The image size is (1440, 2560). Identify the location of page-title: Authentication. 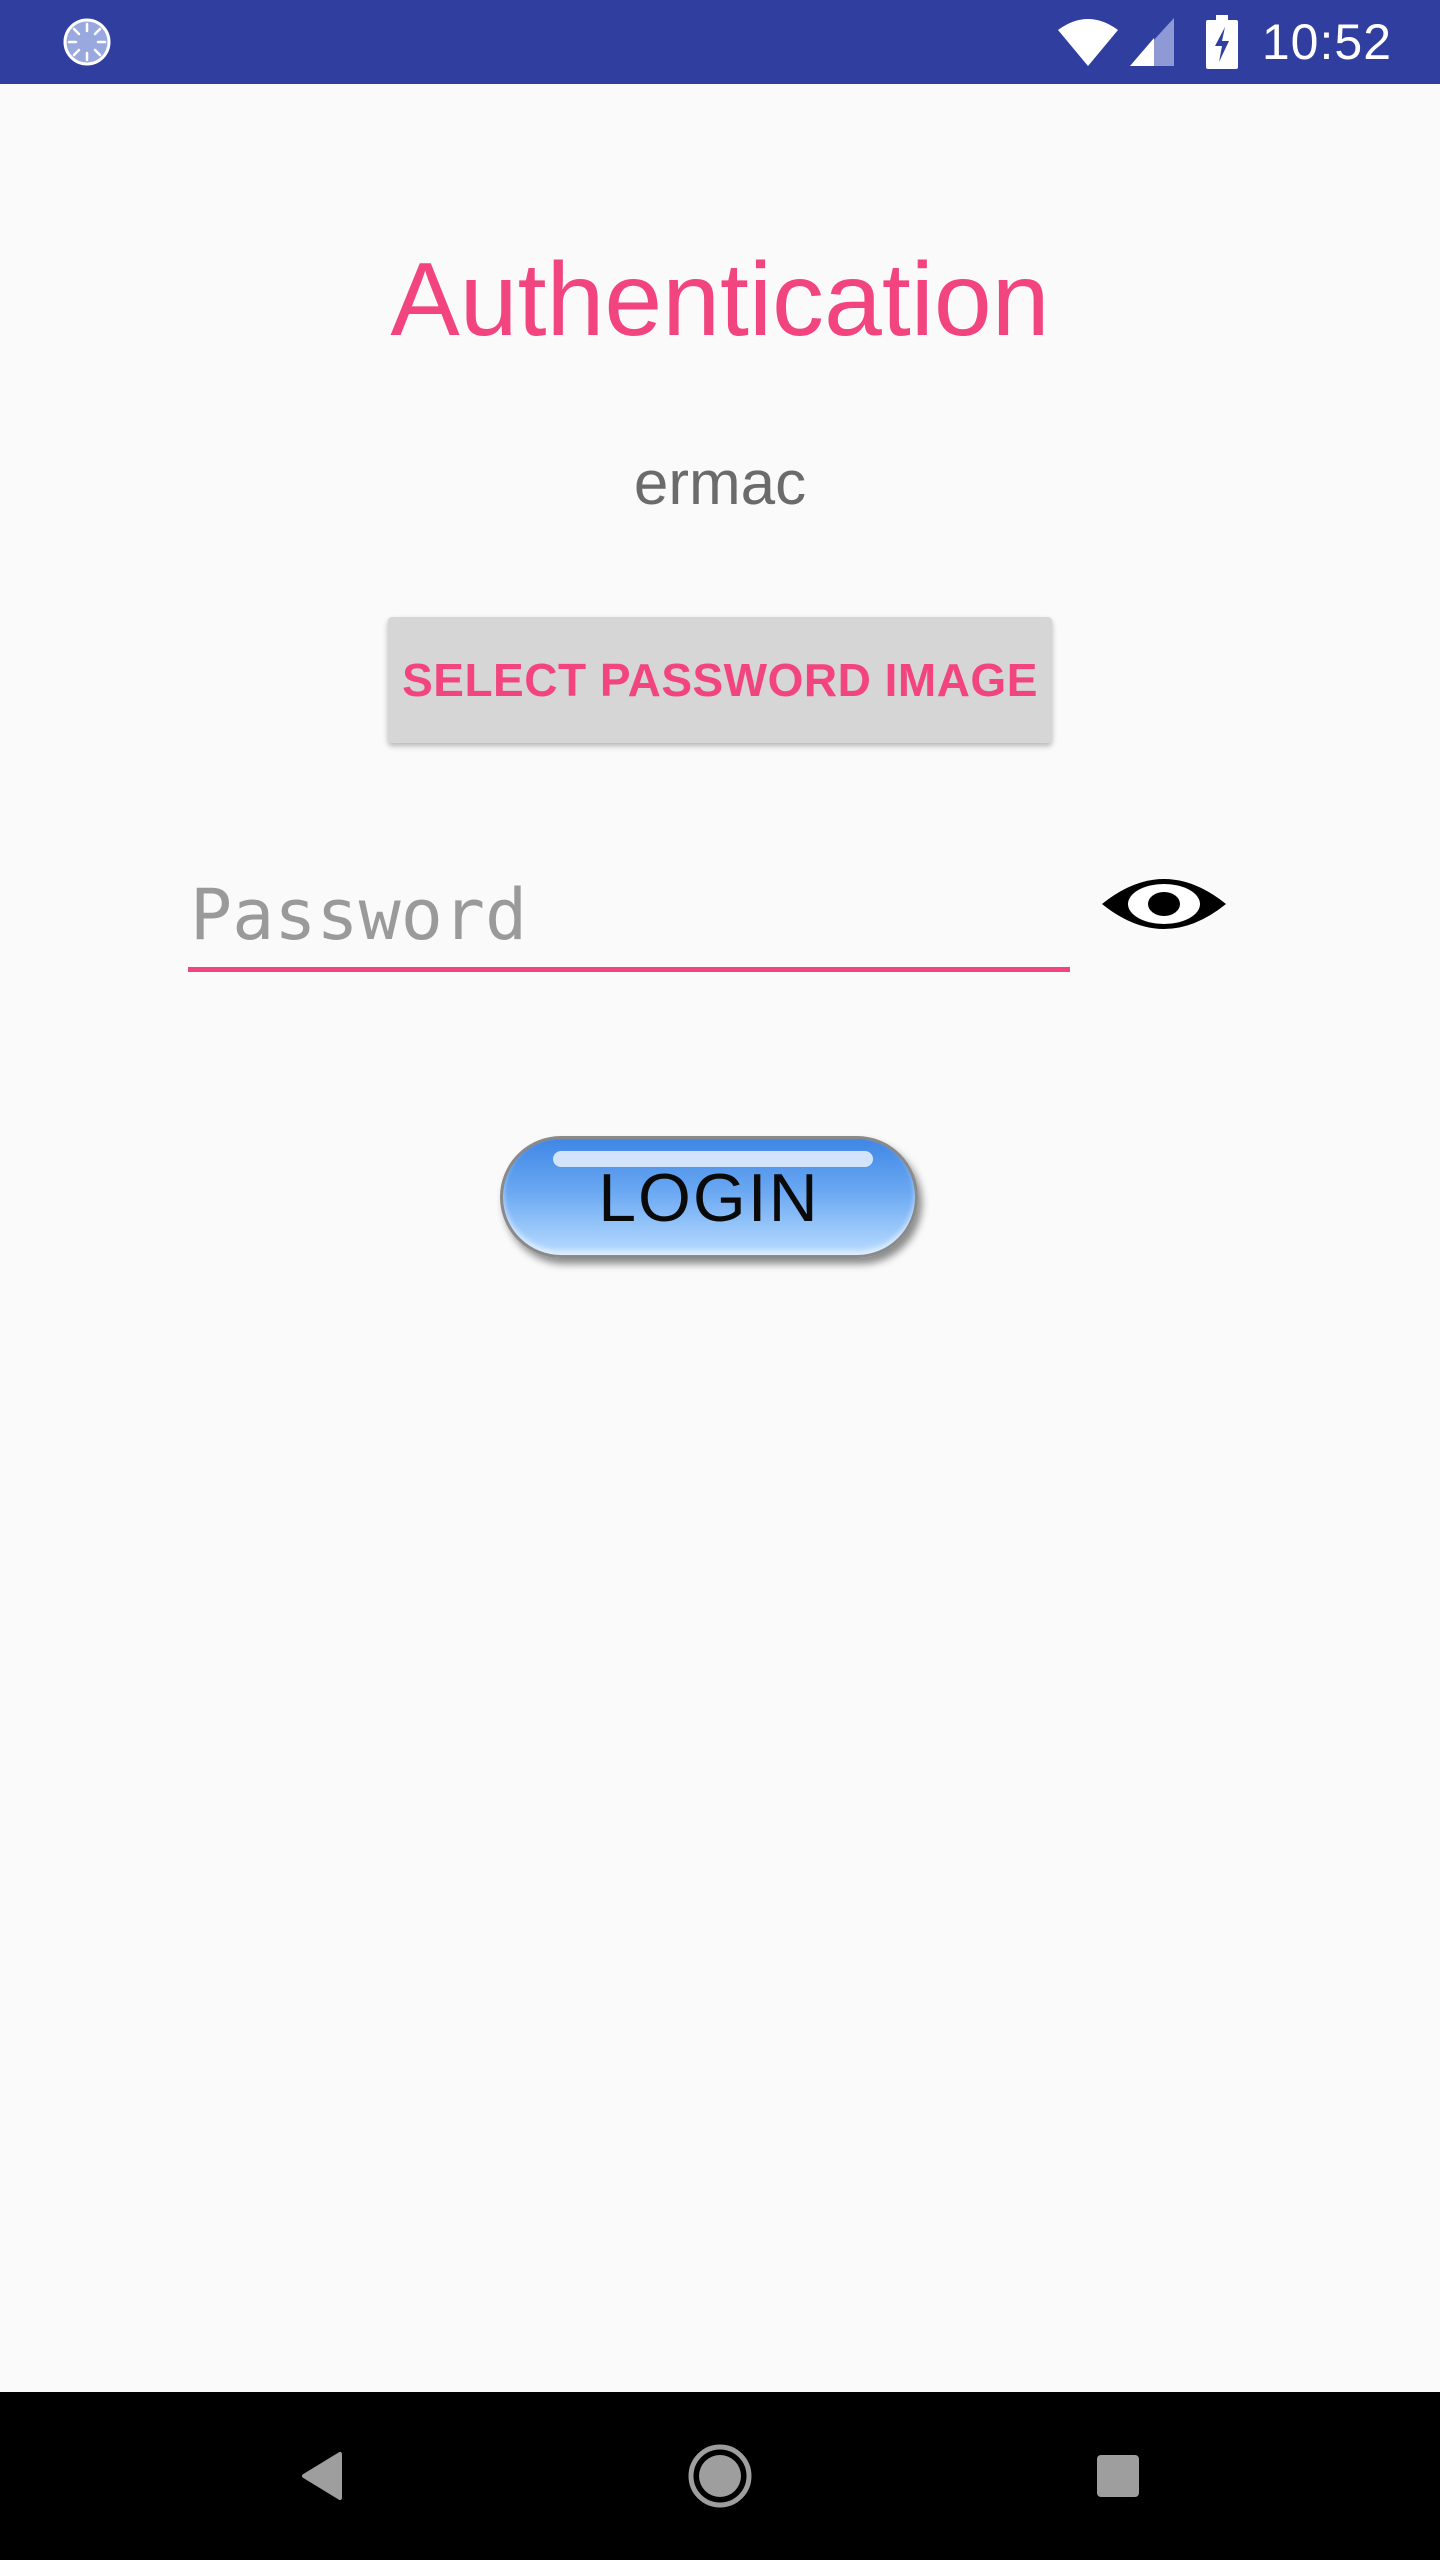
(720, 300).